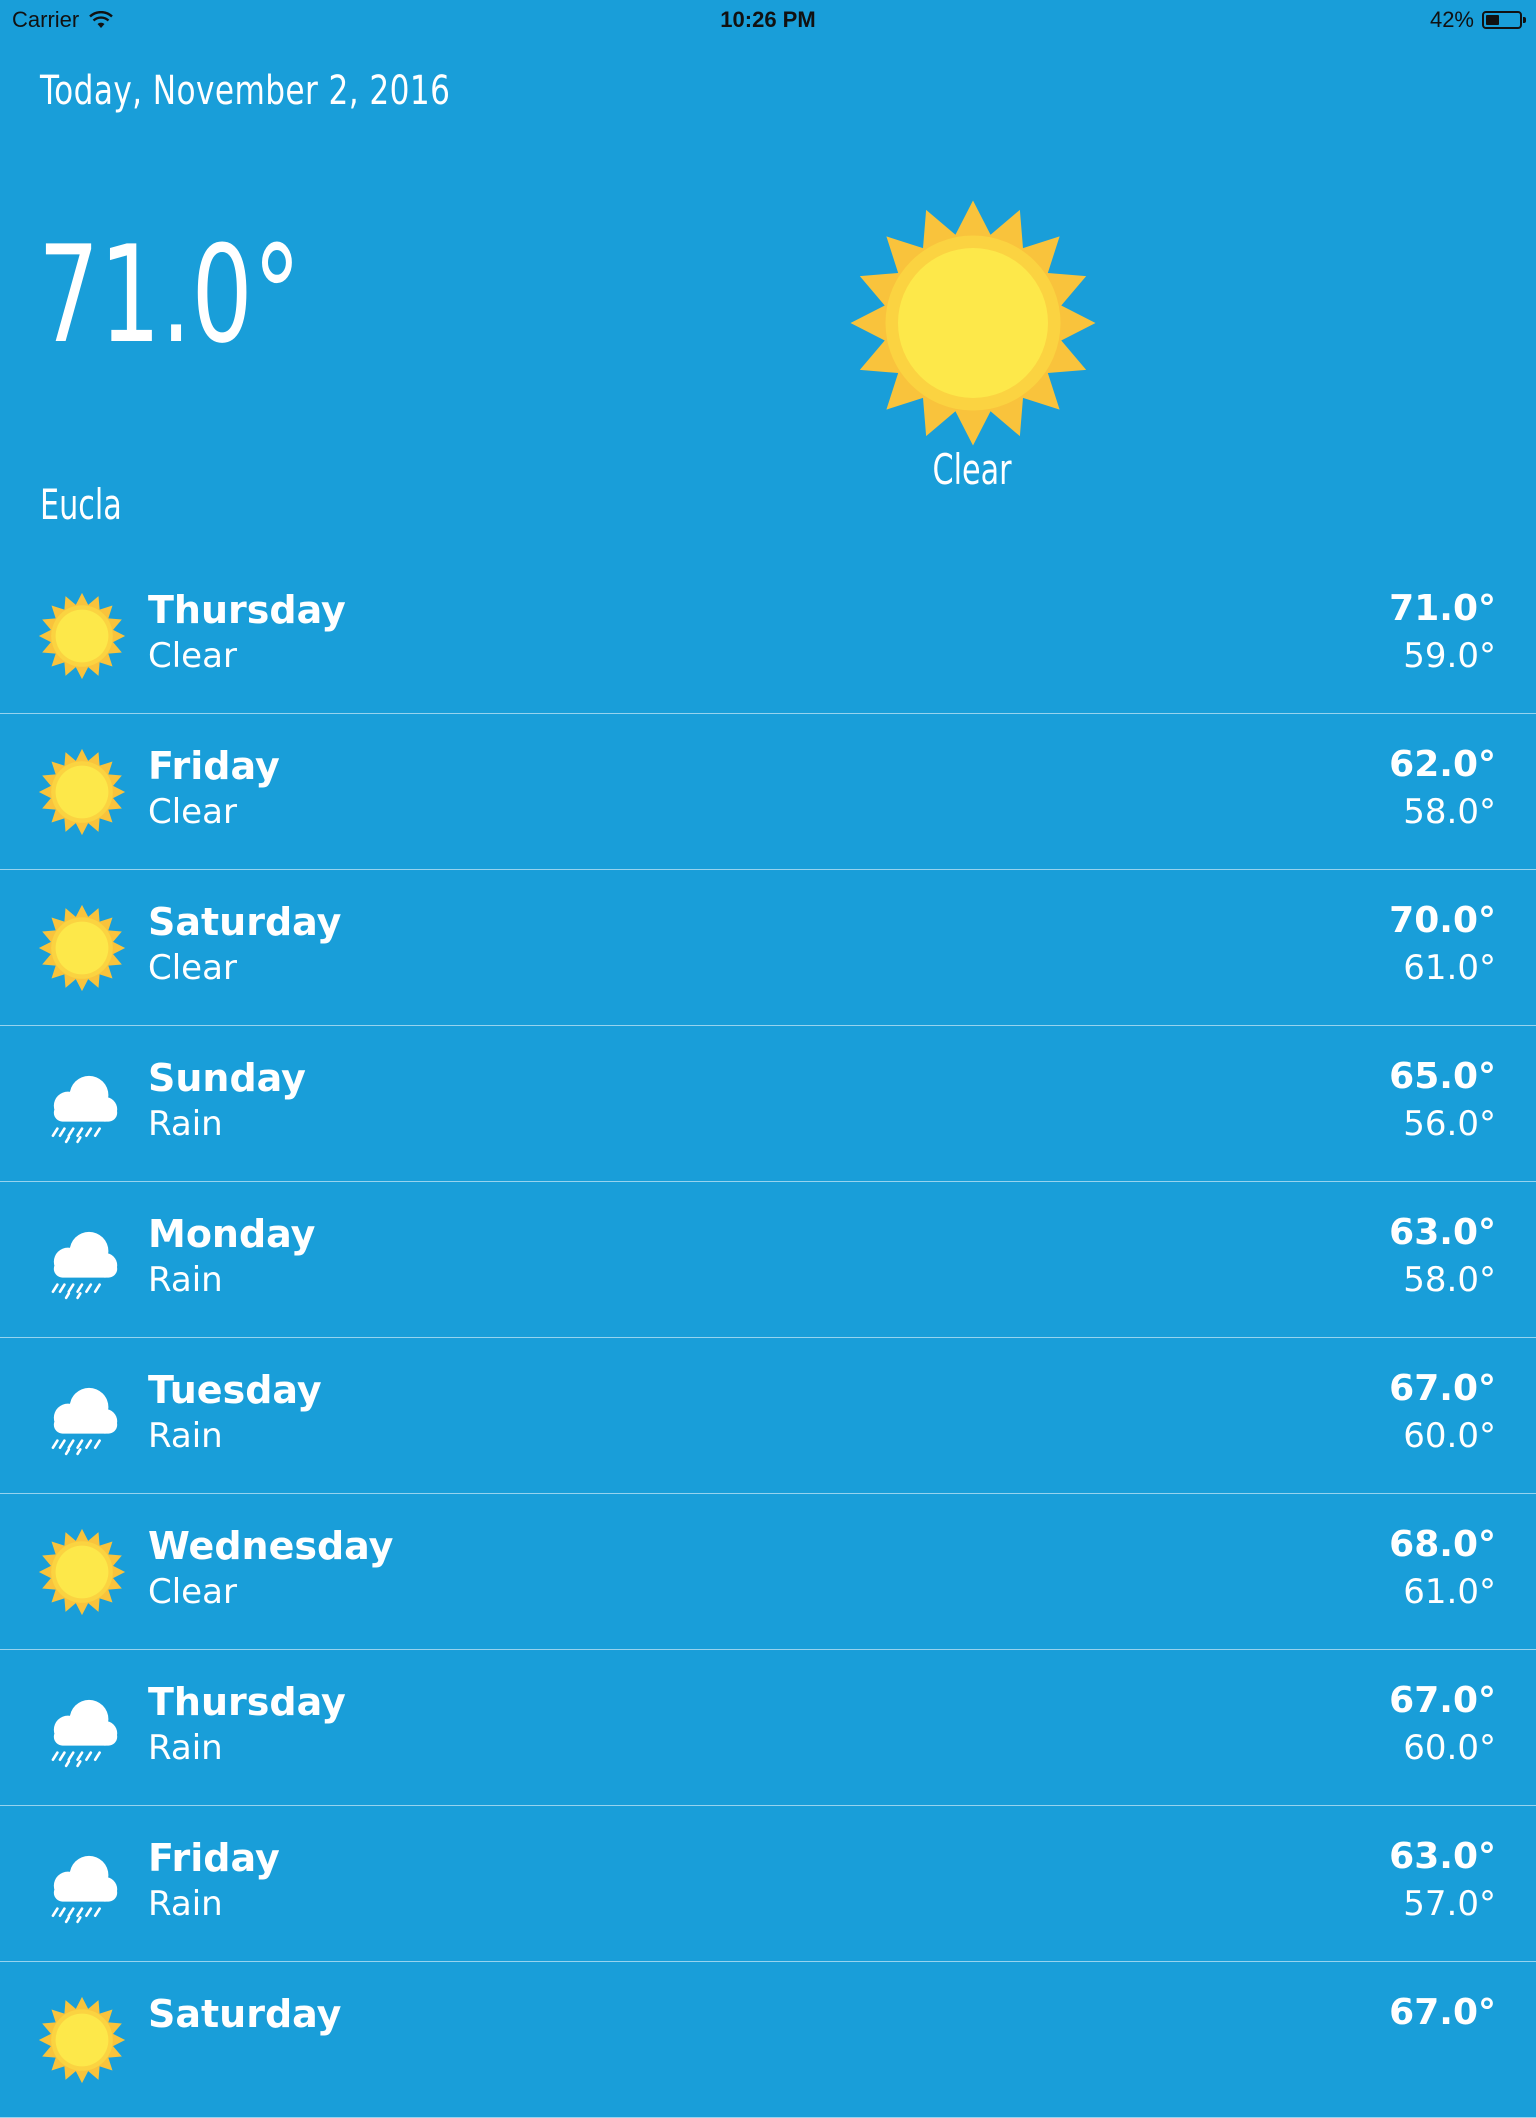  I want to click on forecast-high-temp: 71.0°, so click(1442, 608).